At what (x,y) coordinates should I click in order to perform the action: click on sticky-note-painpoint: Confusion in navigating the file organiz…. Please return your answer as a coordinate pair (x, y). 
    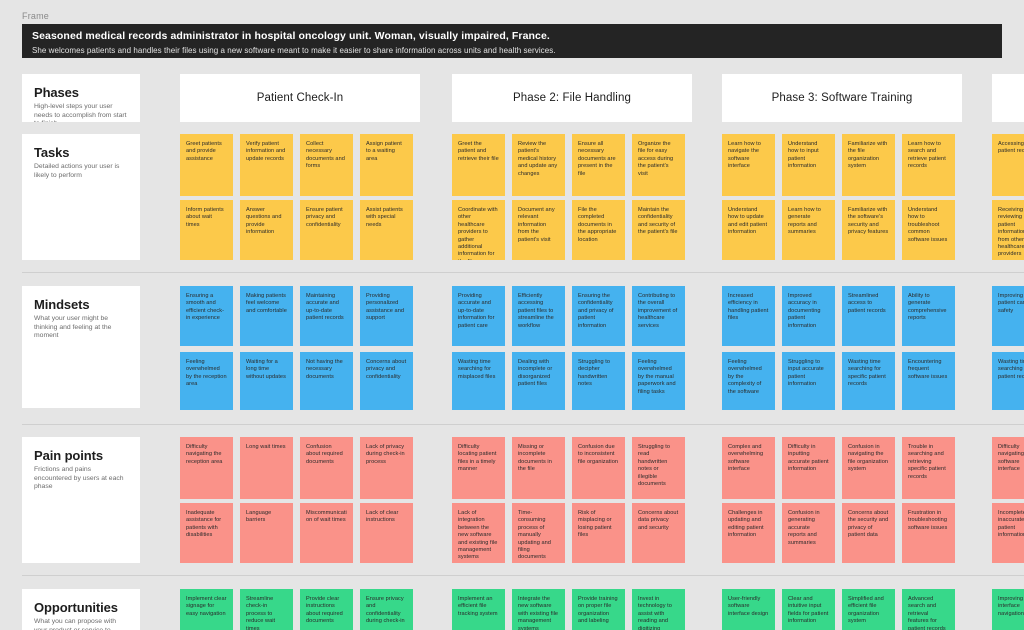
    Looking at the image, I should click on (868, 468).